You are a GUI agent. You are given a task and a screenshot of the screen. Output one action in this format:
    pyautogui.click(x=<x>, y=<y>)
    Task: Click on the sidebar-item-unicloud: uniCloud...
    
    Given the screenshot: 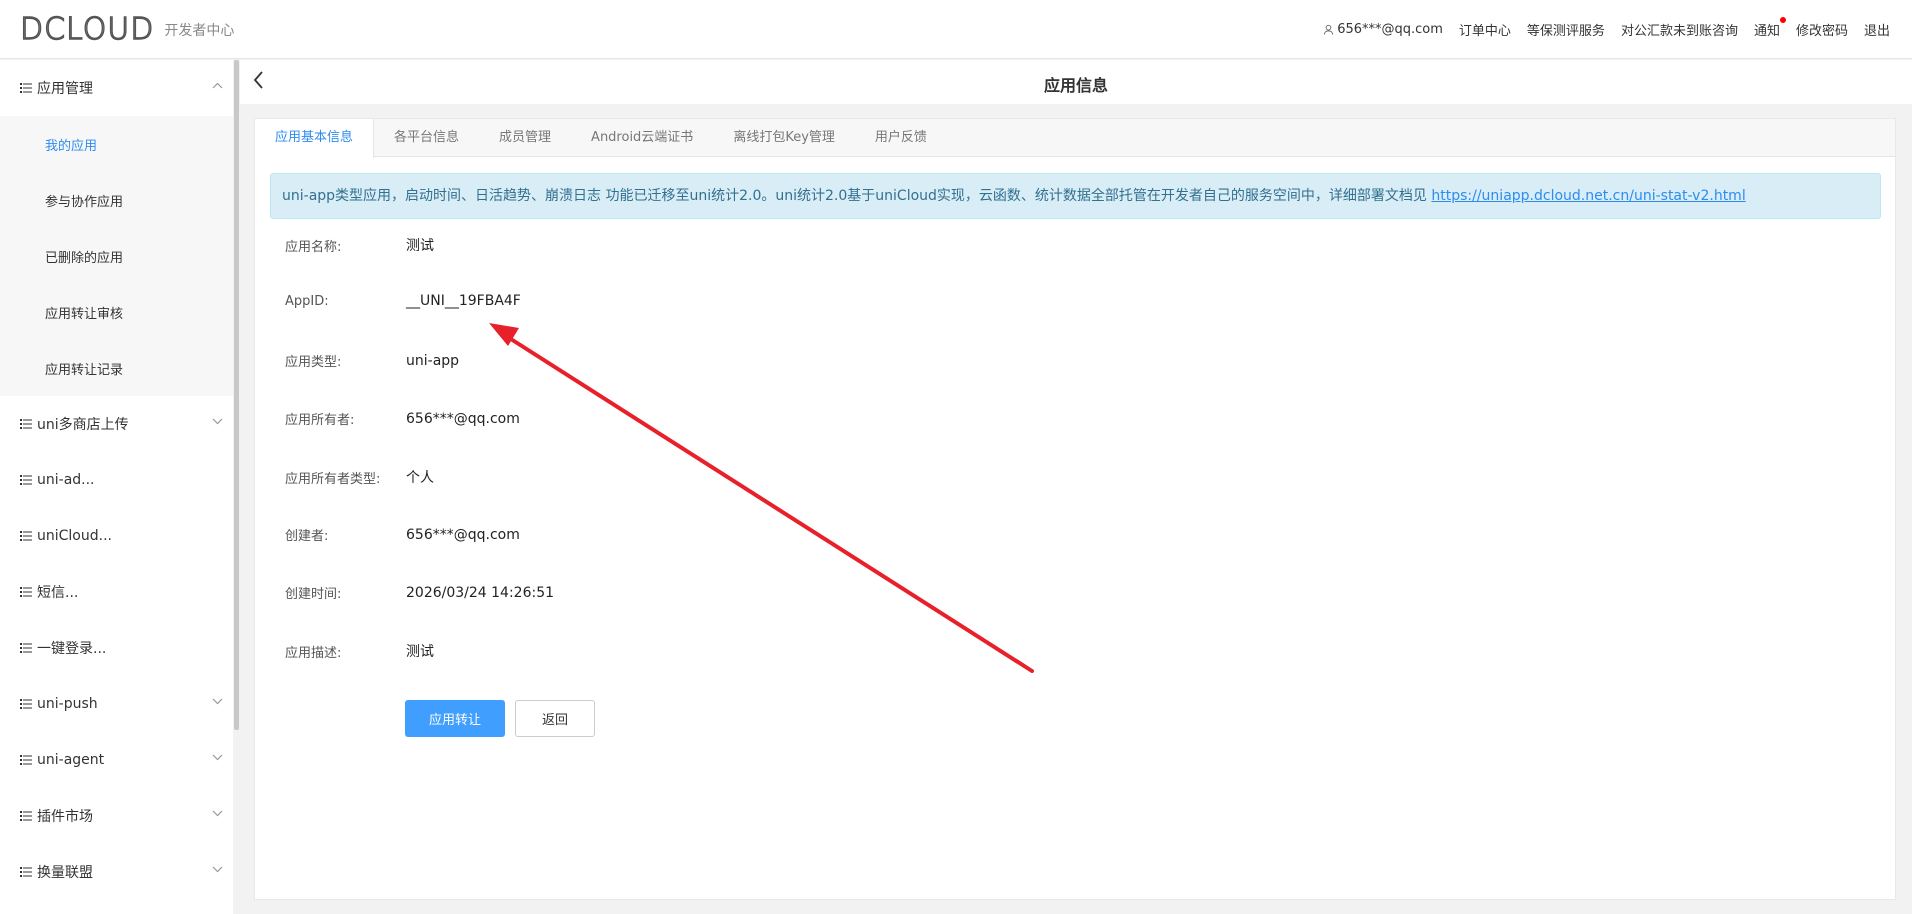 What is the action you would take?
    pyautogui.click(x=116, y=536)
    